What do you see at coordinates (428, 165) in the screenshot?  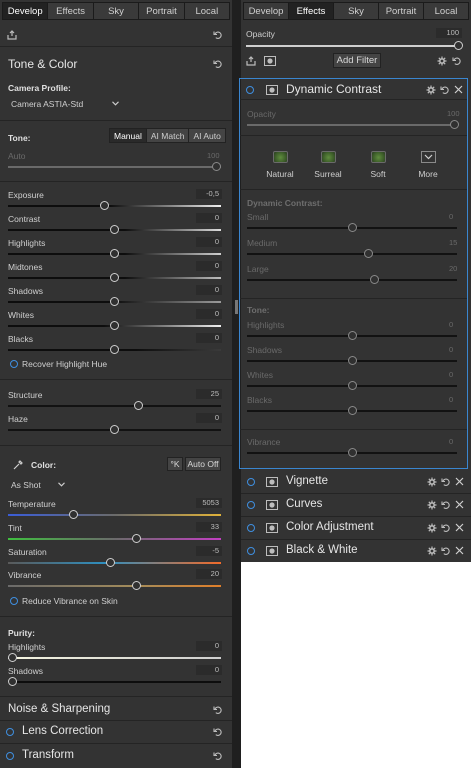 I see `preset-more: More` at bounding box center [428, 165].